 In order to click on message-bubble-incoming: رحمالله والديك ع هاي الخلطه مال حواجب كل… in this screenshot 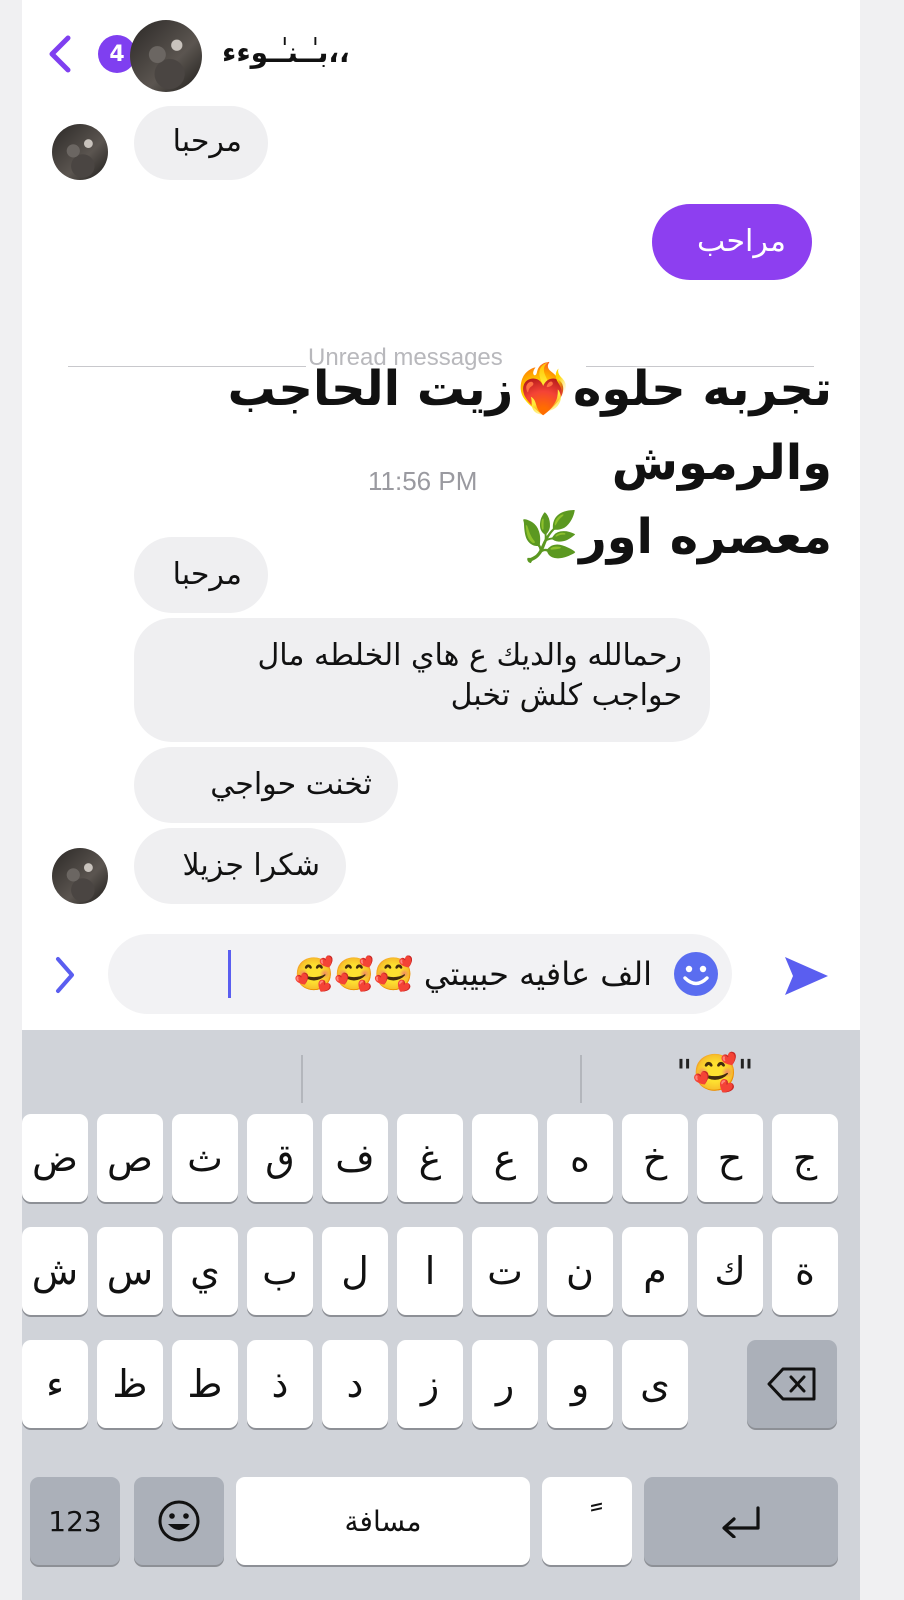, I will do `click(422, 680)`.